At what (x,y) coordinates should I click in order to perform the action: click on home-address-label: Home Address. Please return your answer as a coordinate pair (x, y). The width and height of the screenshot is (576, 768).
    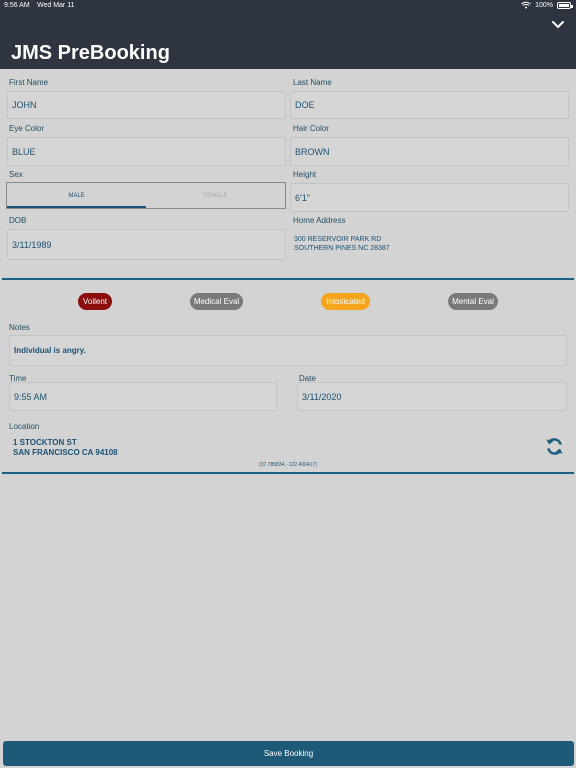
    Looking at the image, I should click on (319, 220).